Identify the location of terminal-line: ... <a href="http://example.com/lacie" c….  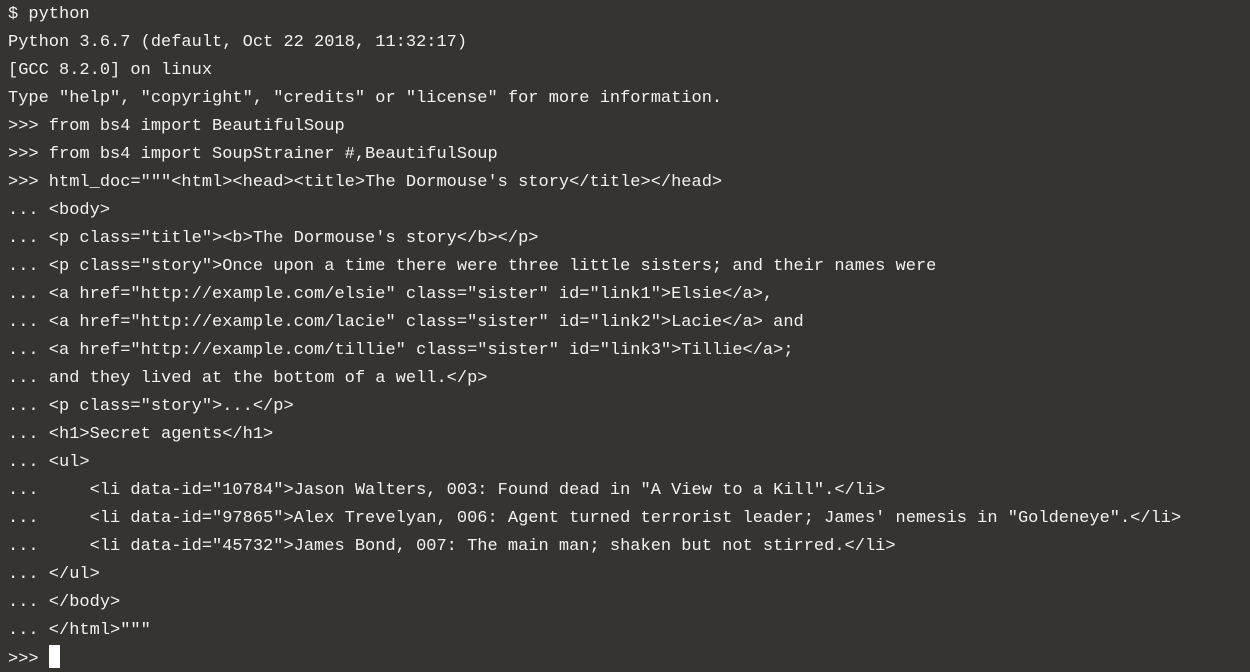
(406, 322).